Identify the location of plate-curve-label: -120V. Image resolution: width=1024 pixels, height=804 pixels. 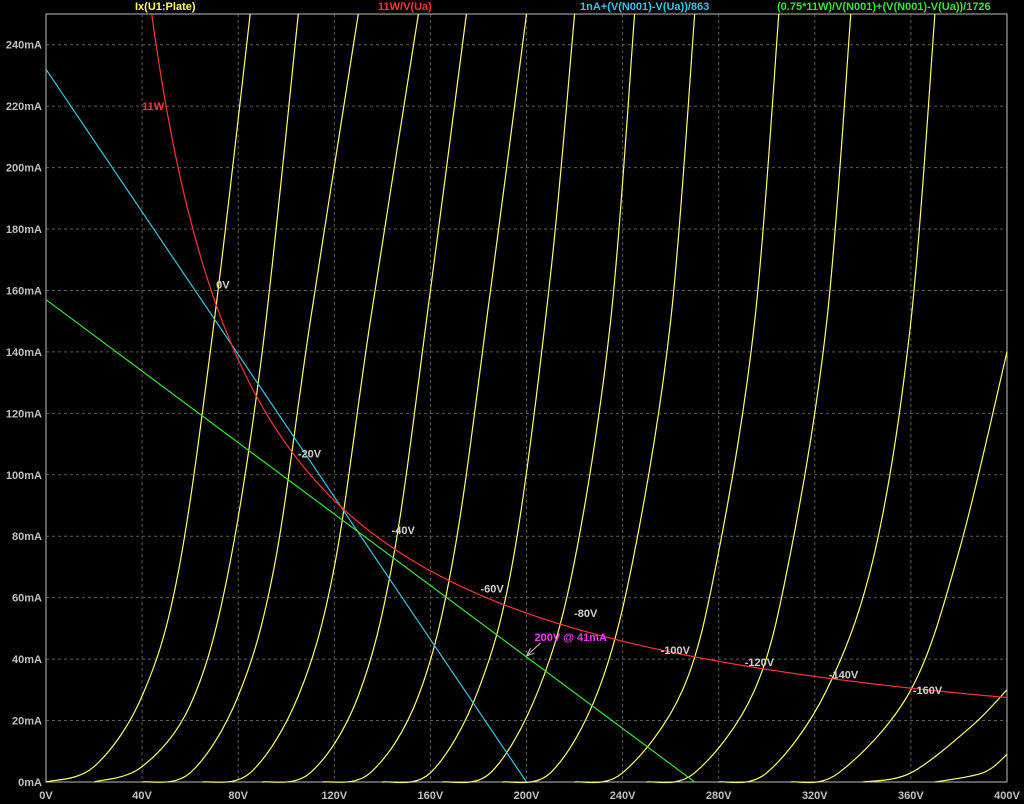
(760, 663).